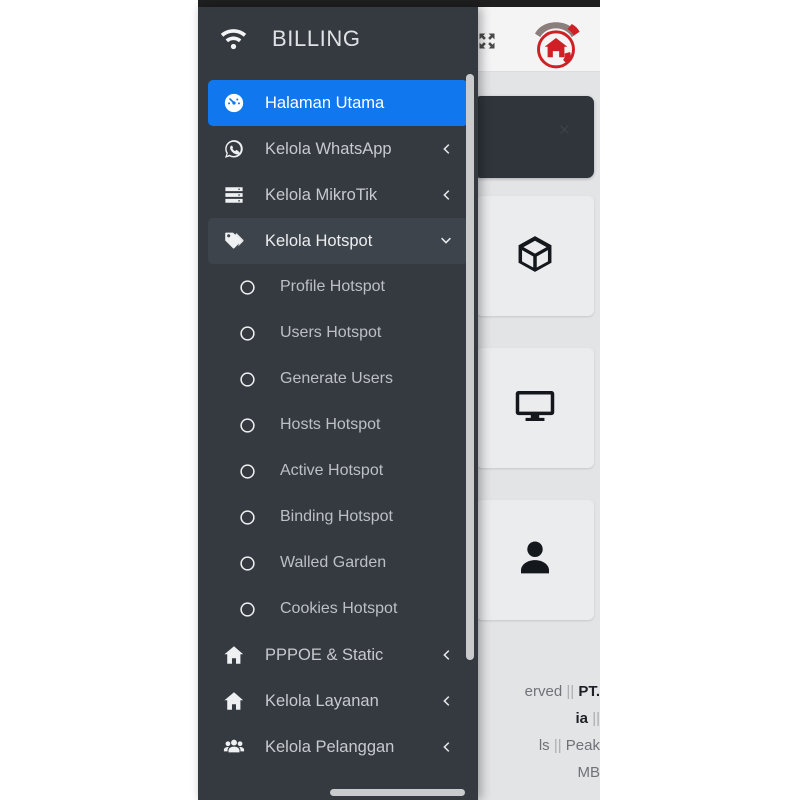  Describe the element at coordinates (332, 286) in the screenshot. I see `sidebar-subitem-label: Profile Hotspot` at that location.